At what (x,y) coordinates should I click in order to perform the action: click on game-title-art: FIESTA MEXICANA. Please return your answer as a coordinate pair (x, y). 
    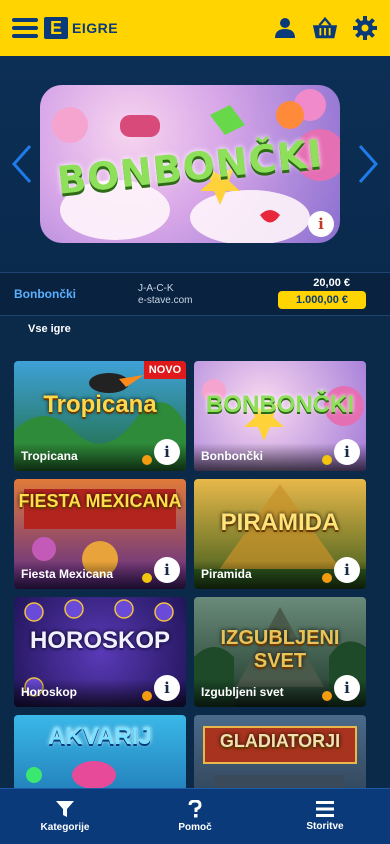
    Looking at the image, I should click on (100, 501).